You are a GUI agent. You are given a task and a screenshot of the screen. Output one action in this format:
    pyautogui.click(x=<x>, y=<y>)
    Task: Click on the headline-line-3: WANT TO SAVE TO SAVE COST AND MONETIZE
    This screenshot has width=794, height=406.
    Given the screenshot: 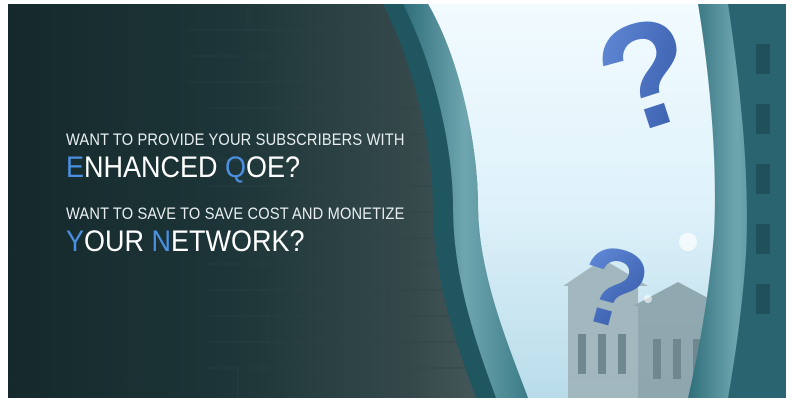 What is the action you would take?
    pyautogui.click(x=235, y=213)
    